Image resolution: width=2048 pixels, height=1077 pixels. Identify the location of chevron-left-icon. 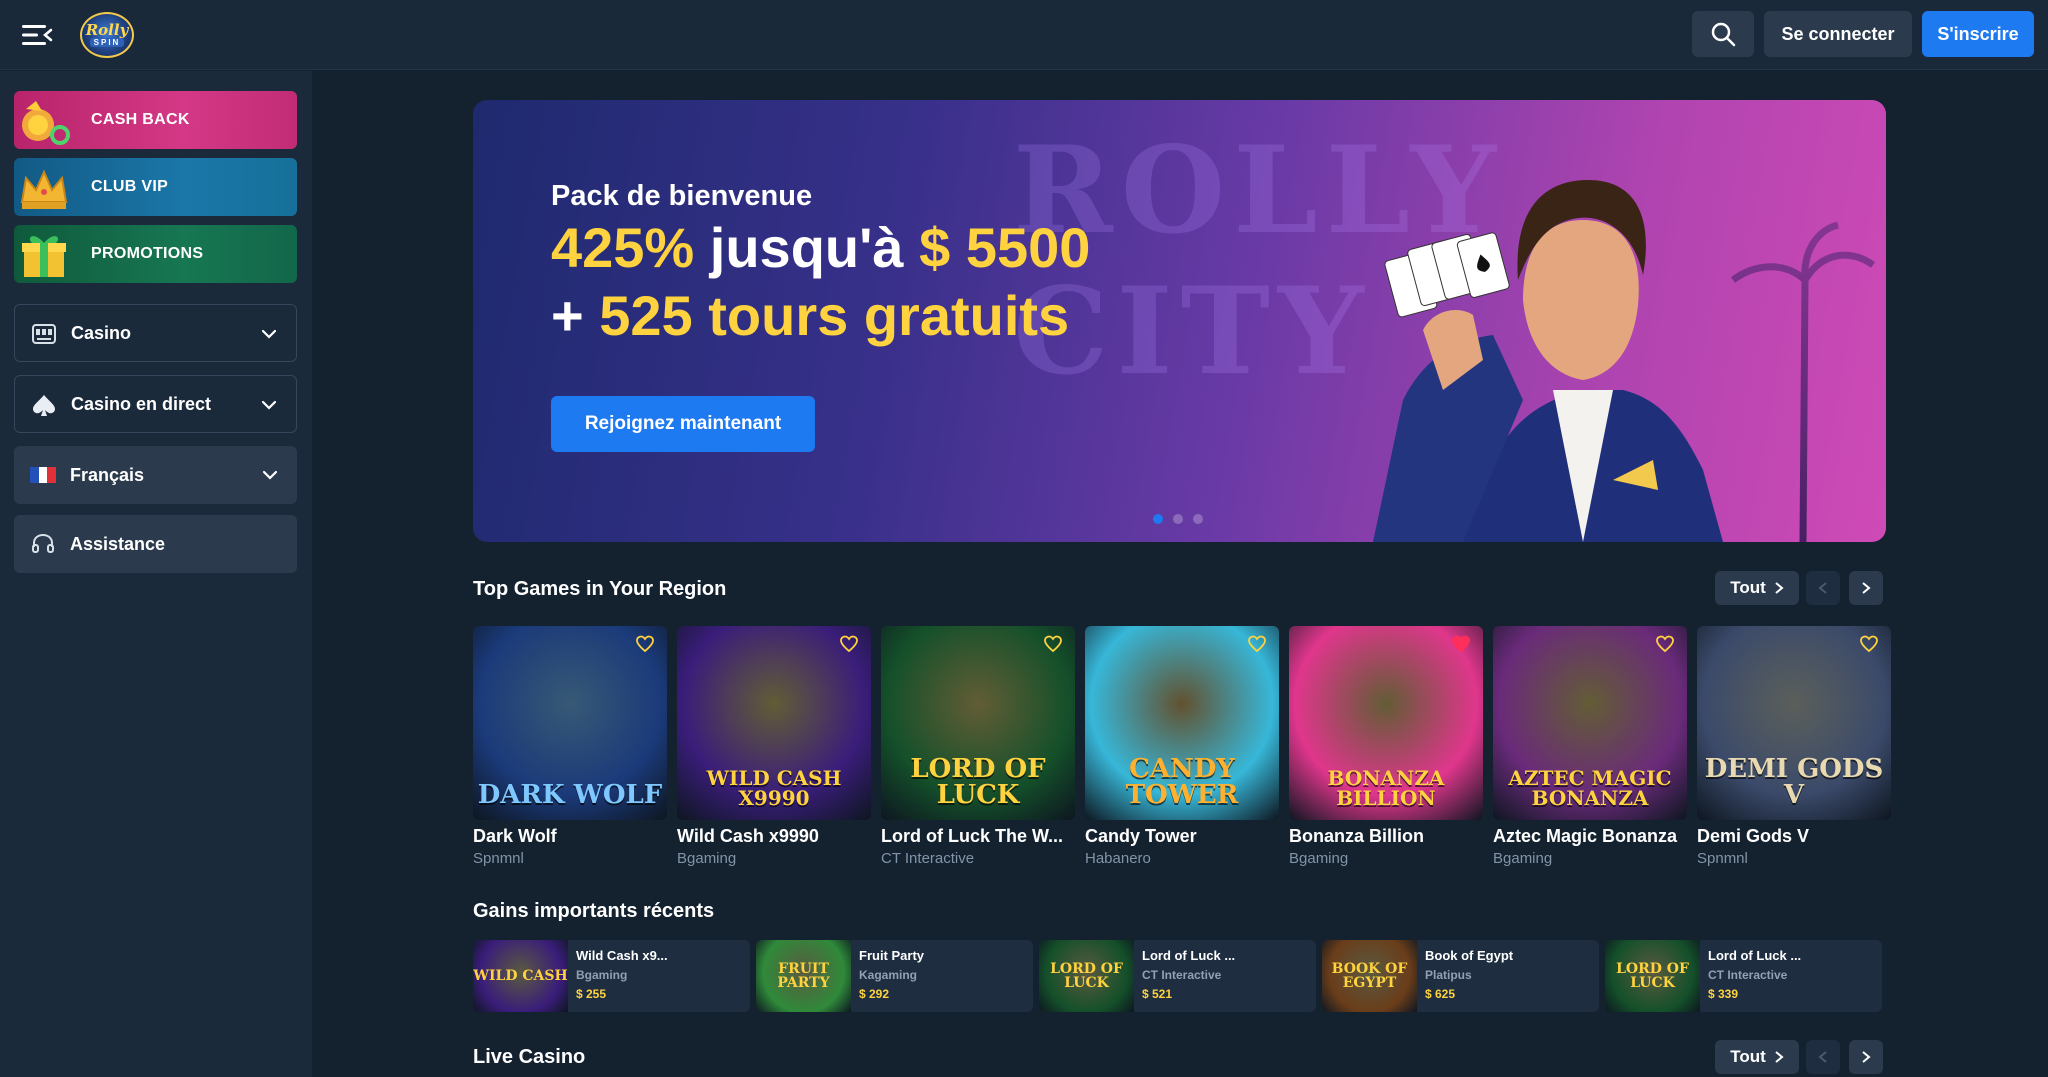
(1822, 588).